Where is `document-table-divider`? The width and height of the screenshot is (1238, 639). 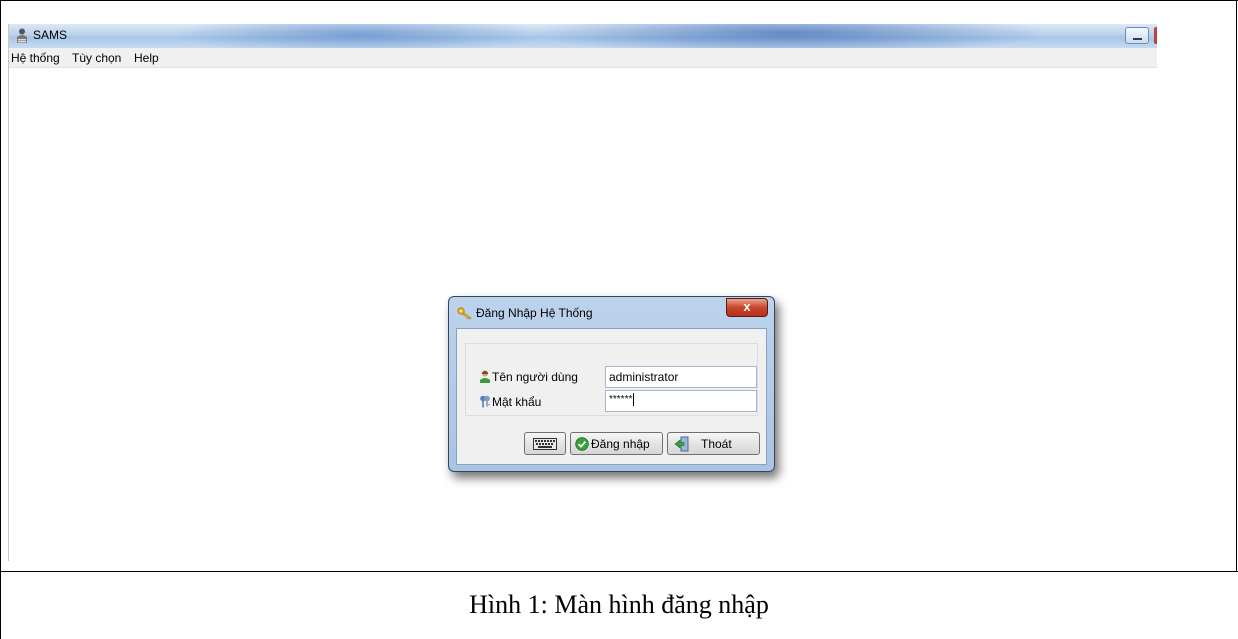 document-table-divider is located at coordinates (619, 571).